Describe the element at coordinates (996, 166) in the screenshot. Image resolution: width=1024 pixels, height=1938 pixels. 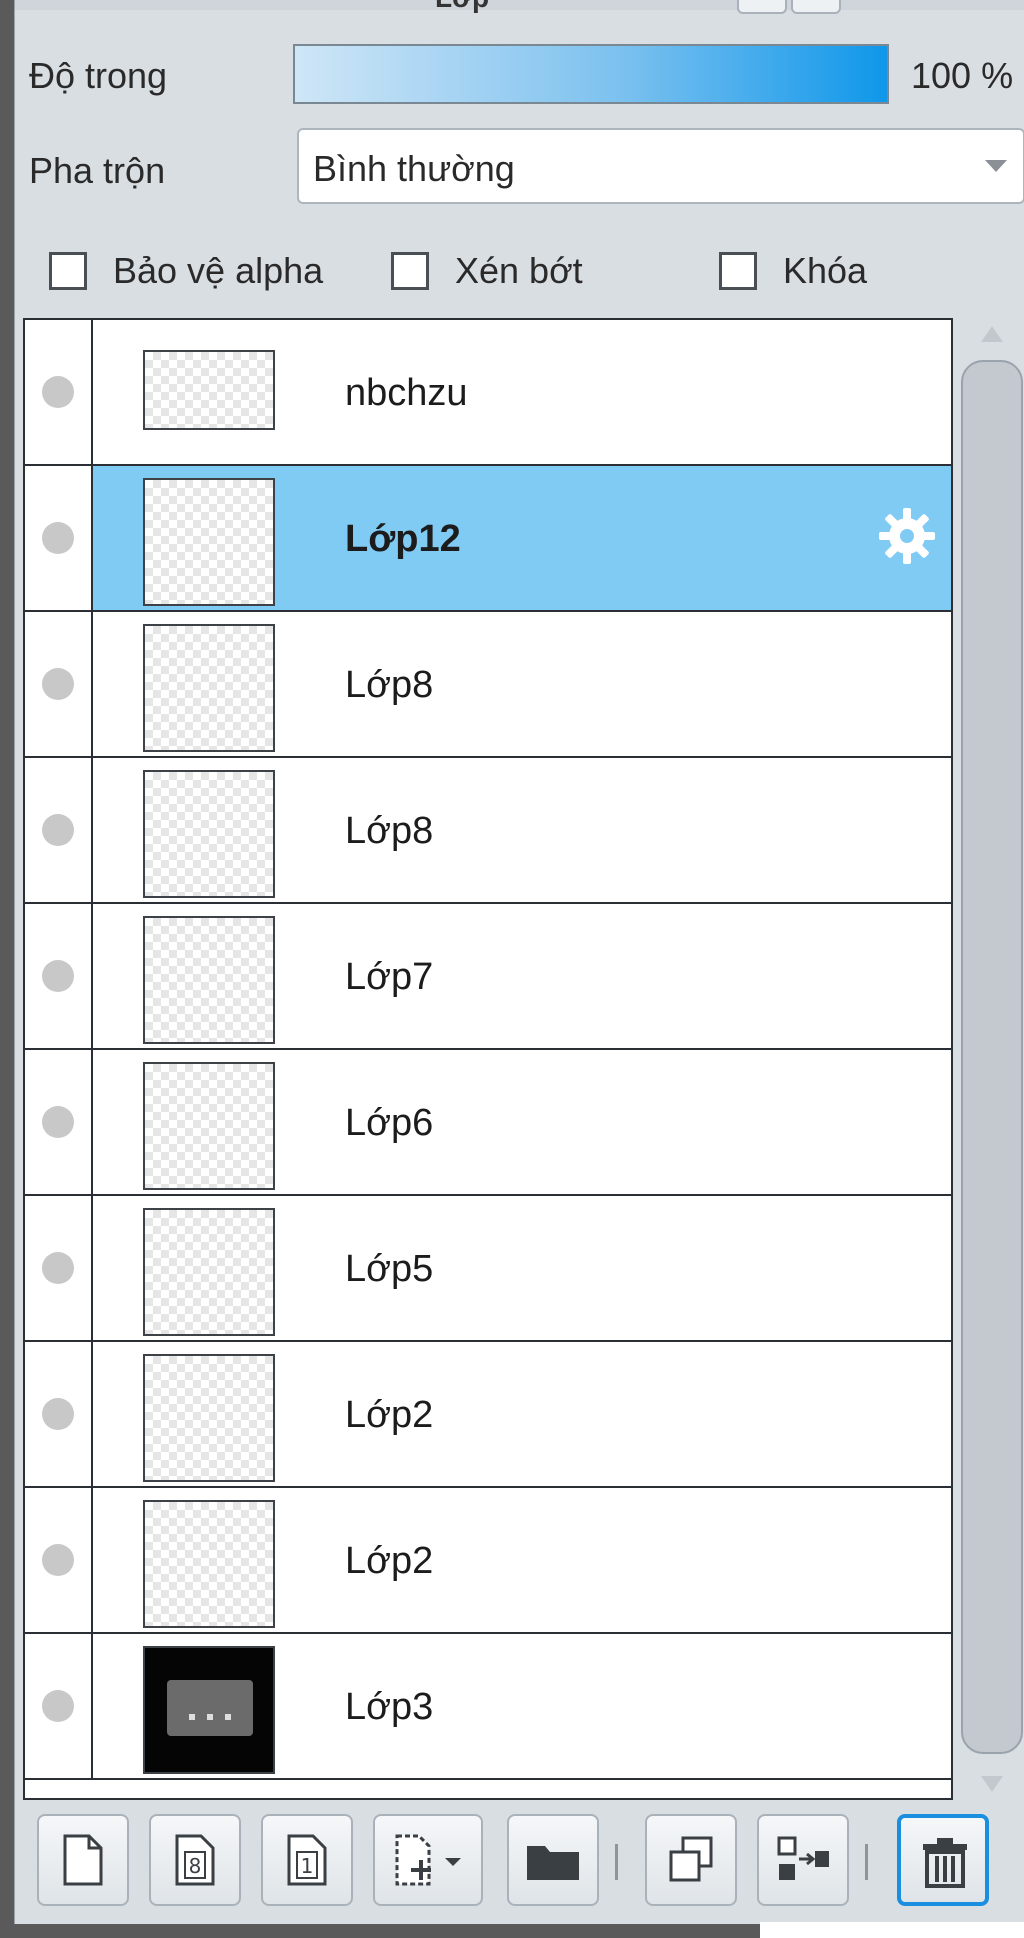
I see `chevron-down-icon` at that location.